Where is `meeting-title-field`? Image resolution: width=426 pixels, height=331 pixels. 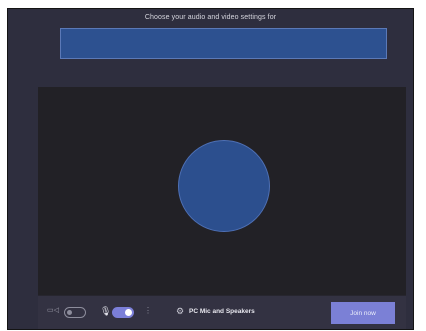
meeting-title-field is located at coordinates (223, 43).